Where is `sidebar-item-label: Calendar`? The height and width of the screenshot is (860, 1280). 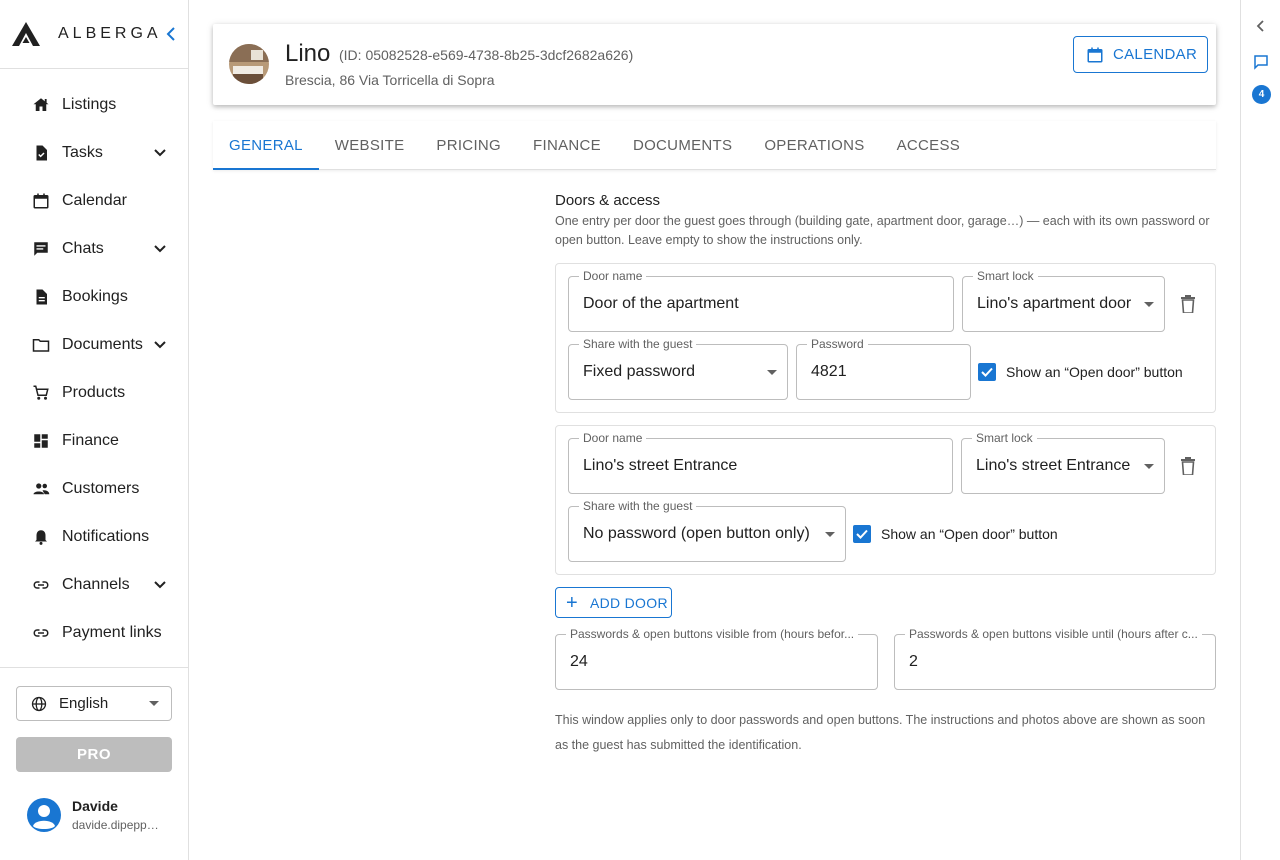
sidebar-item-label: Calendar is located at coordinates (94, 200).